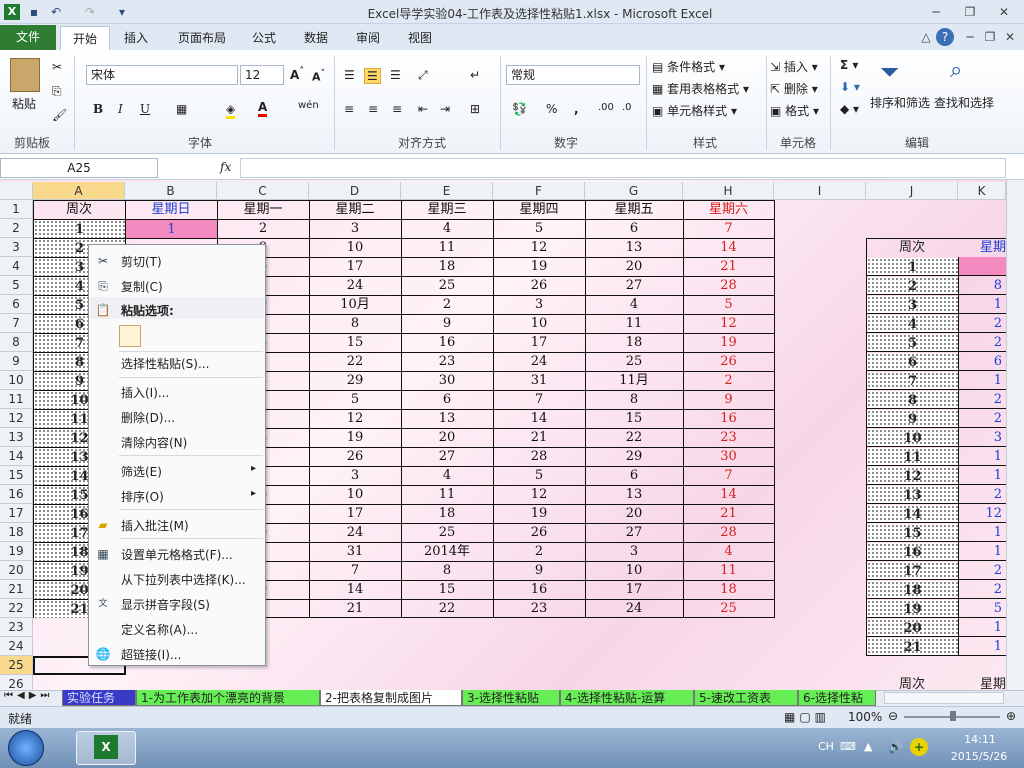 This screenshot has height=768, width=1024. I want to click on clock-date: 2015/5/26, so click(979, 756).